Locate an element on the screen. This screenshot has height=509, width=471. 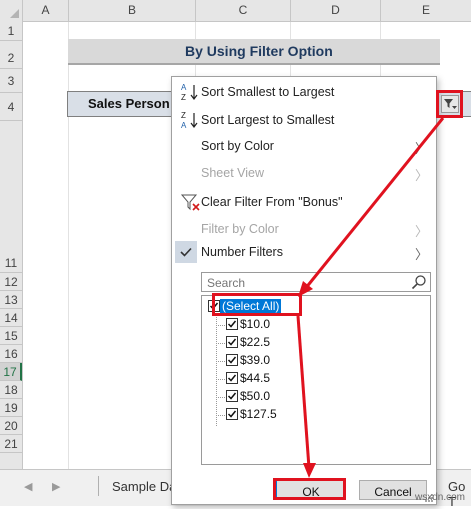
list-item-label: $44.5 is located at coordinates (255, 378).